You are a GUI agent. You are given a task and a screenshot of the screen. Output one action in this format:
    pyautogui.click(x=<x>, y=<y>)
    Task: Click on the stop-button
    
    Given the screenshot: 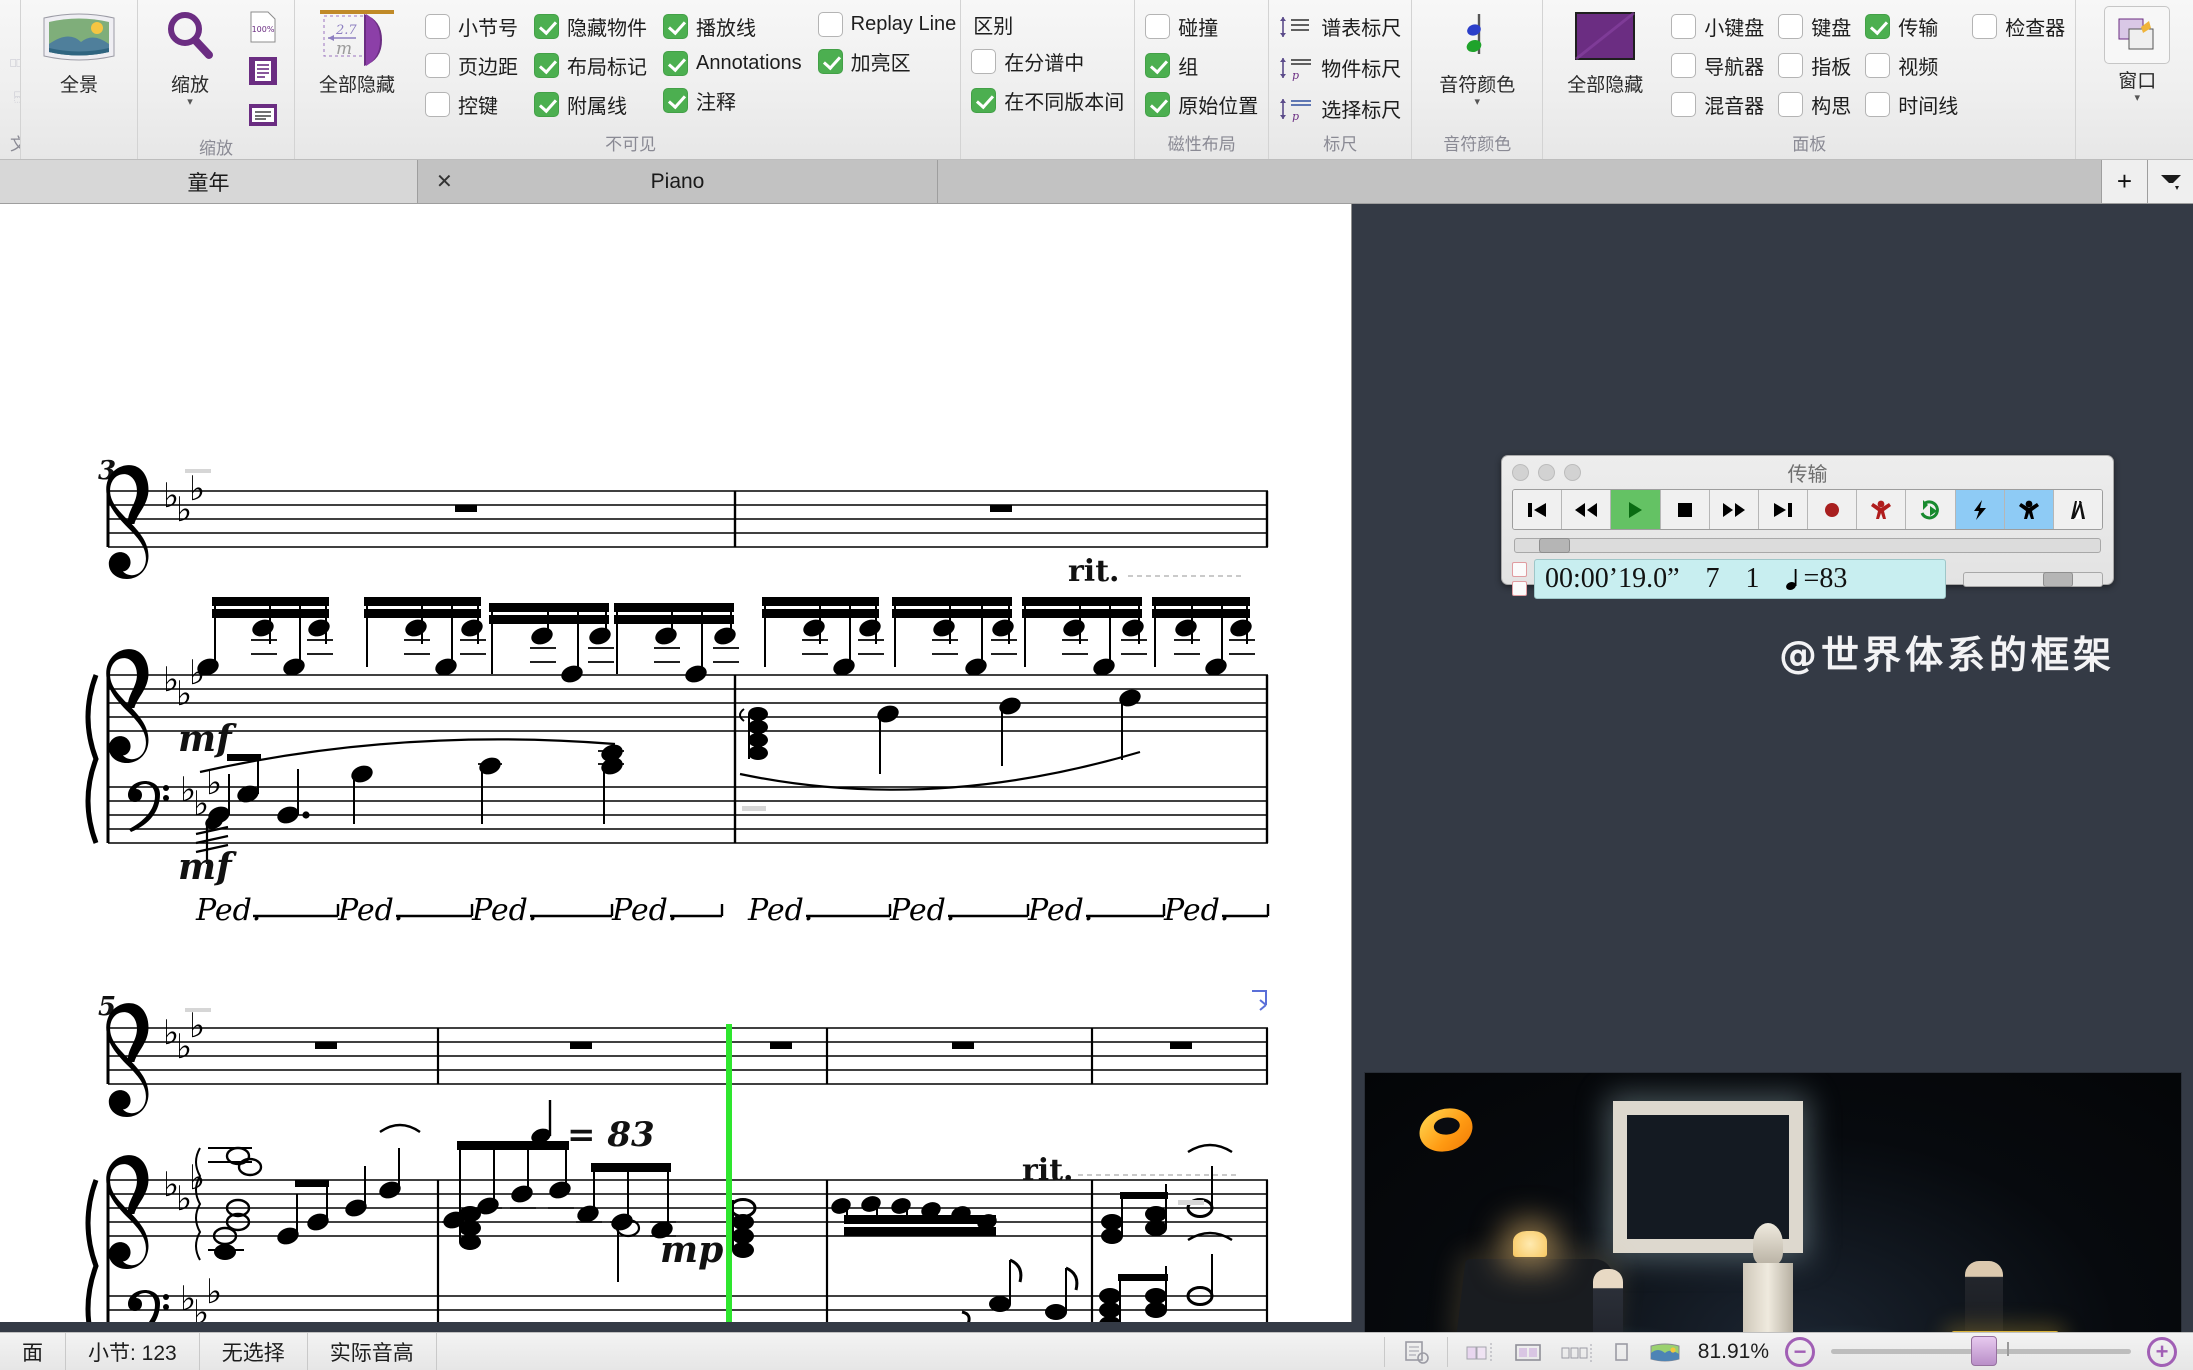 What is the action you would take?
    pyautogui.click(x=1685, y=509)
    